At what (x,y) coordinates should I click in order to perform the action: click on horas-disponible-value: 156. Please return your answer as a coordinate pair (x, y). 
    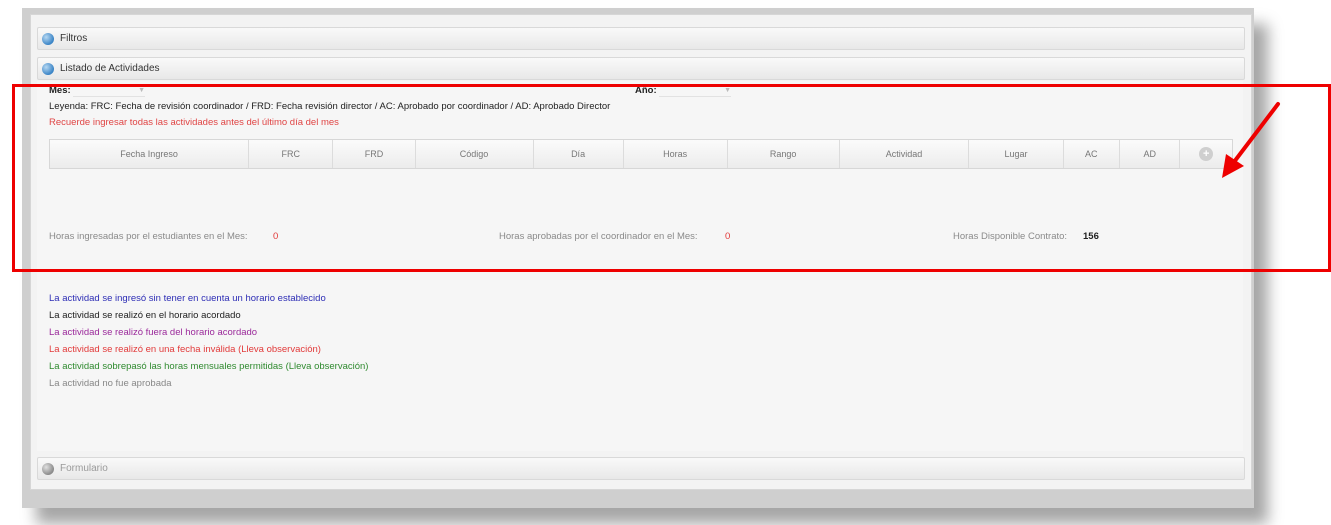
    Looking at the image, I should click on (1091, 236).